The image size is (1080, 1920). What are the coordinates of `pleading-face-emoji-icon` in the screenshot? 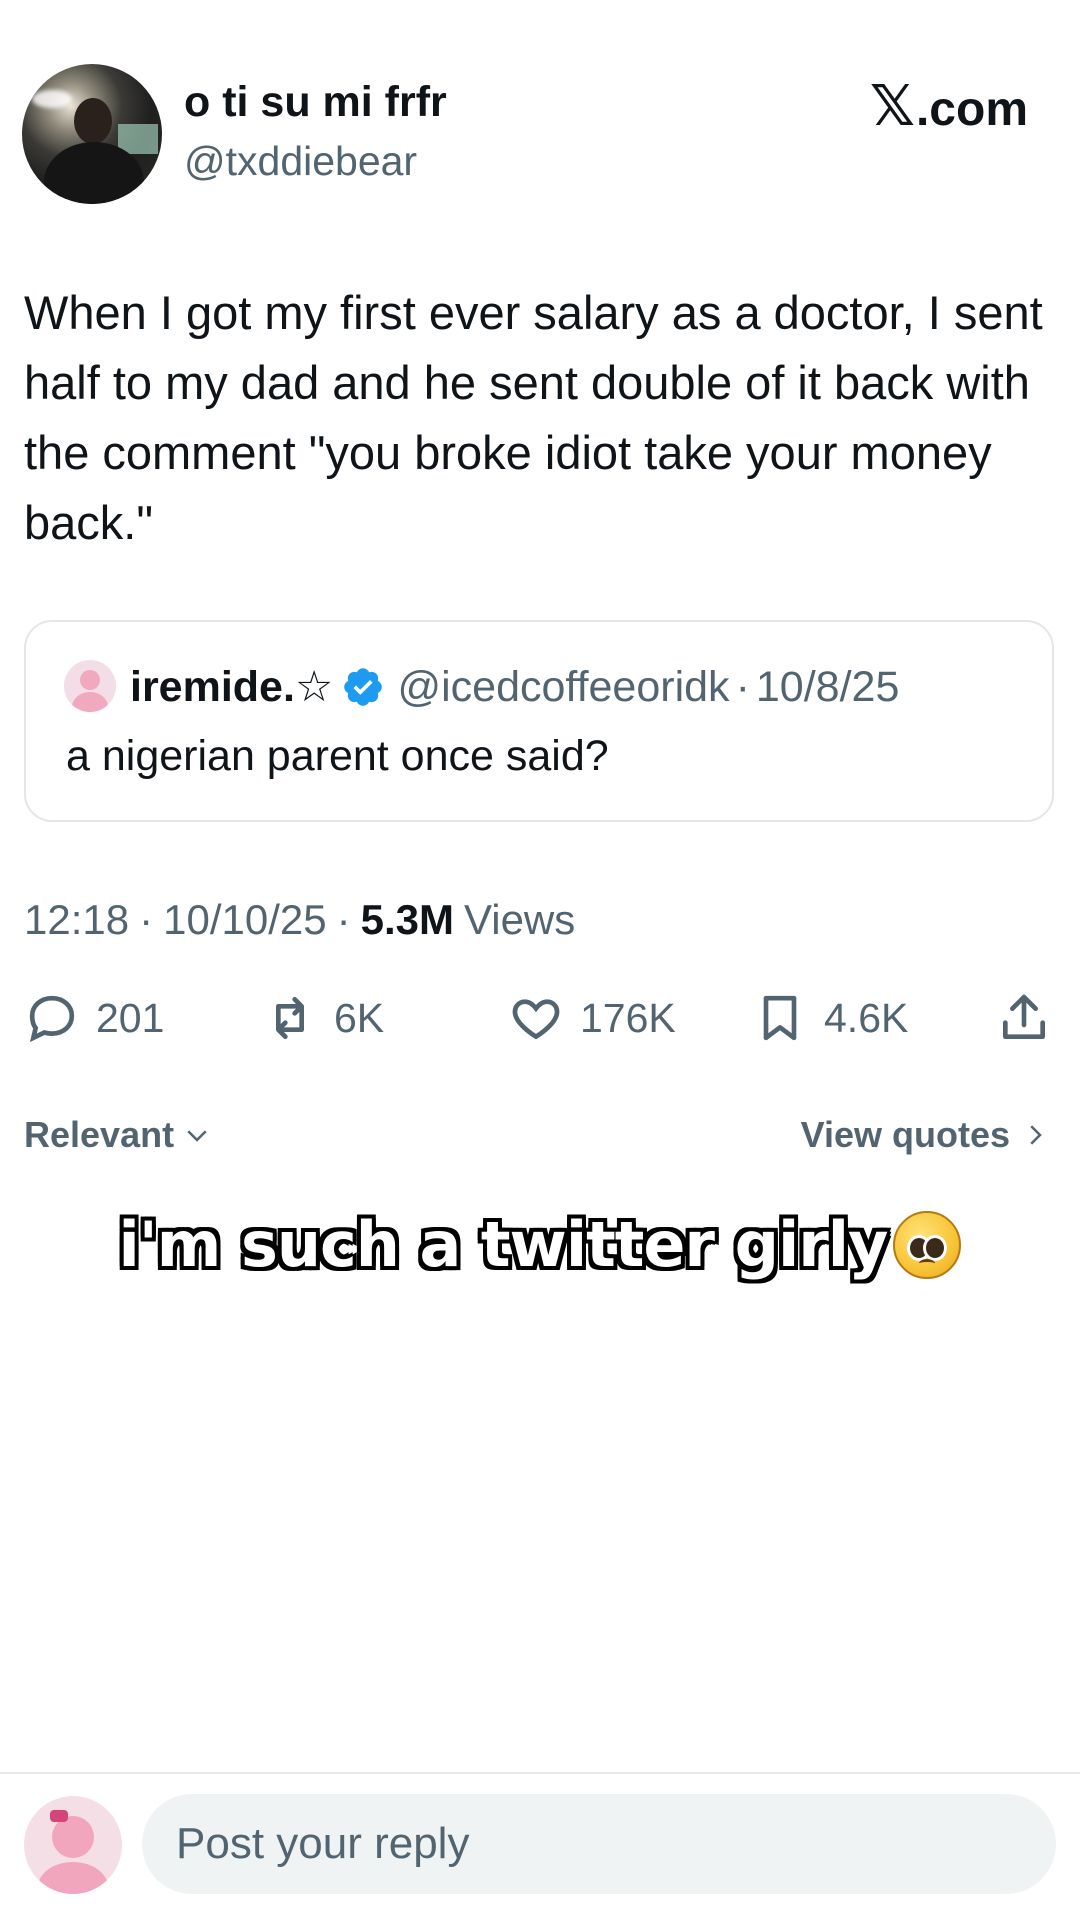 It's located at (927, 1244).